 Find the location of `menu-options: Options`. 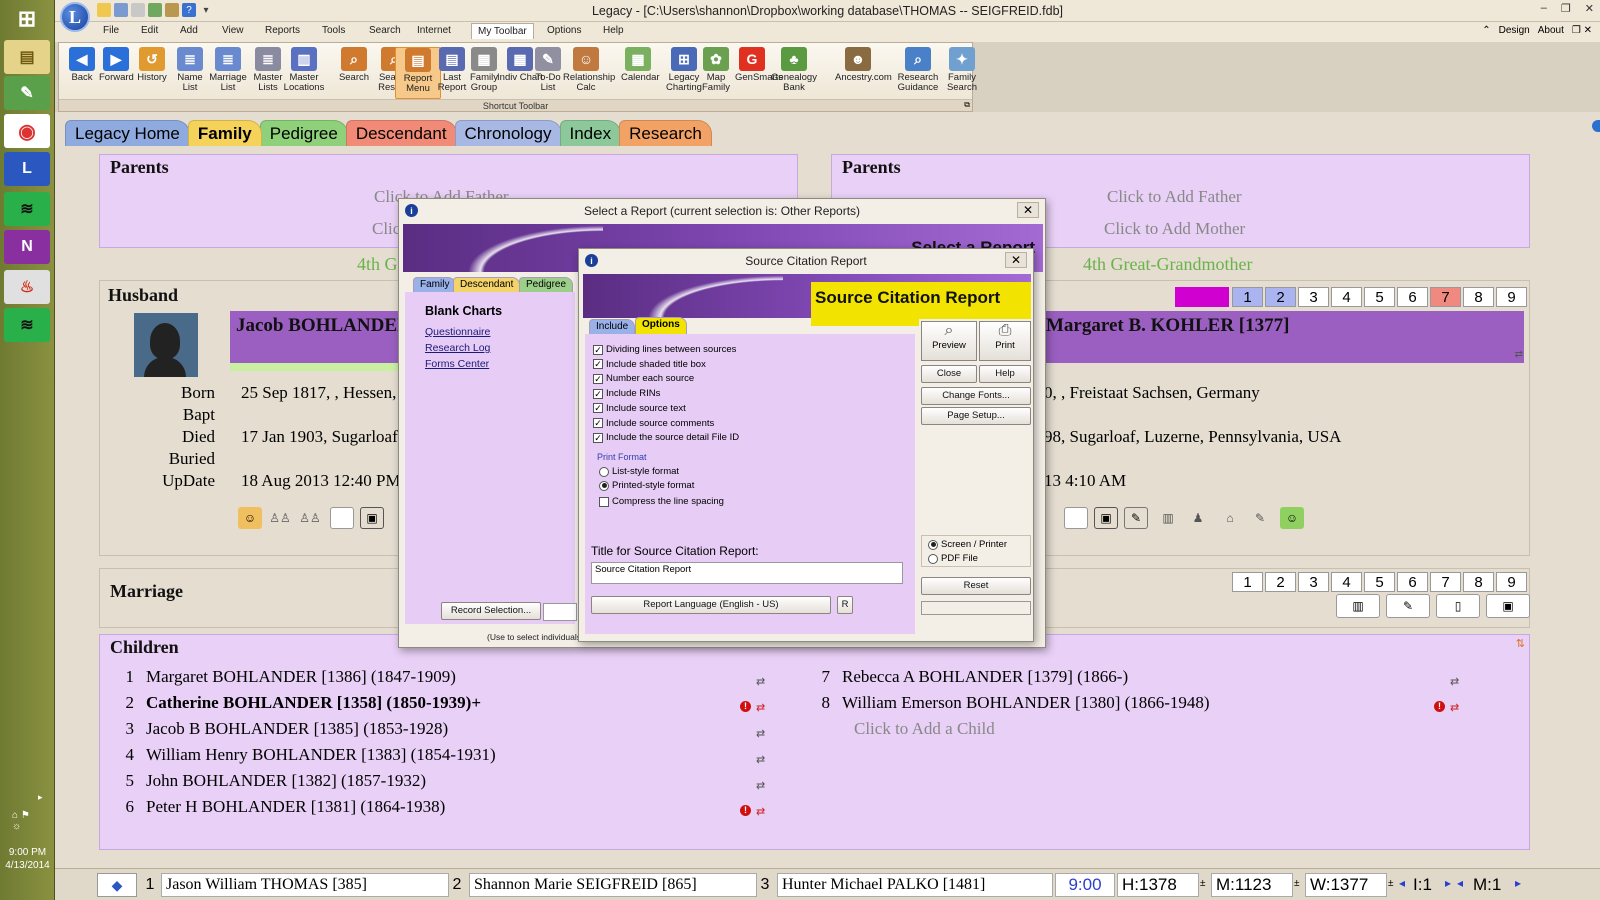

menu-options: Options is located at coordinates (564, 30).